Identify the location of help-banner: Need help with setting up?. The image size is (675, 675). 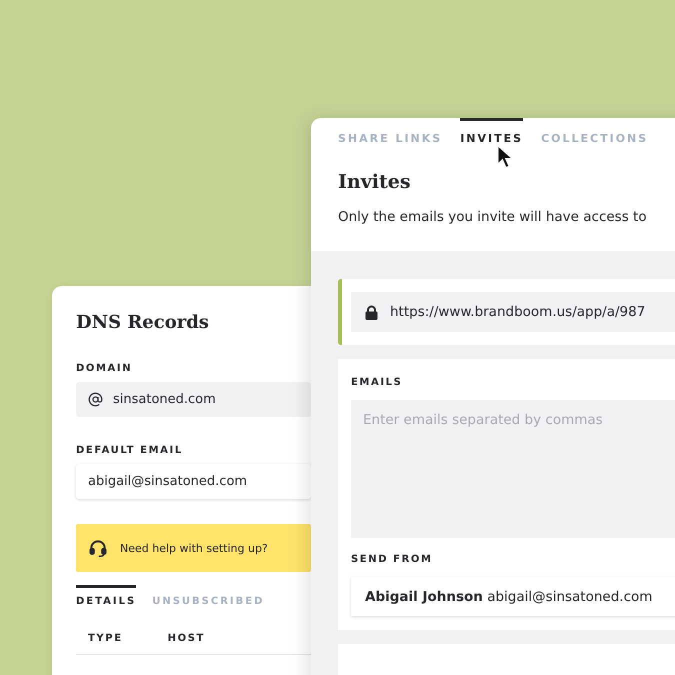
(193, 548).